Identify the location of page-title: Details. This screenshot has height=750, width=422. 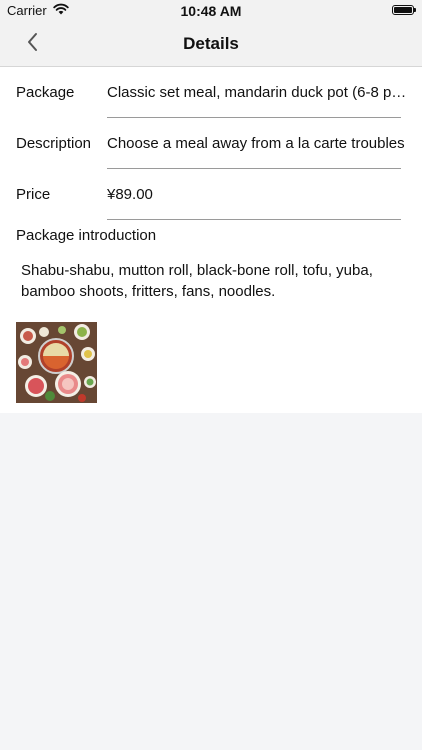
(211, 43).